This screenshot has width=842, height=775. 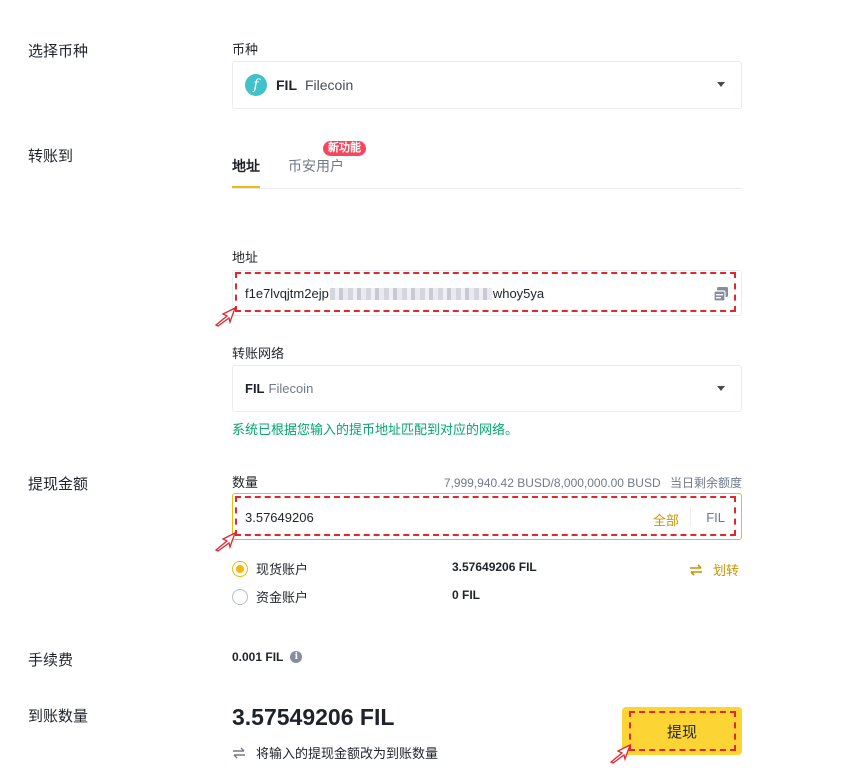 I want to click on network-symbol: FIL, so click(x=255, y=388).